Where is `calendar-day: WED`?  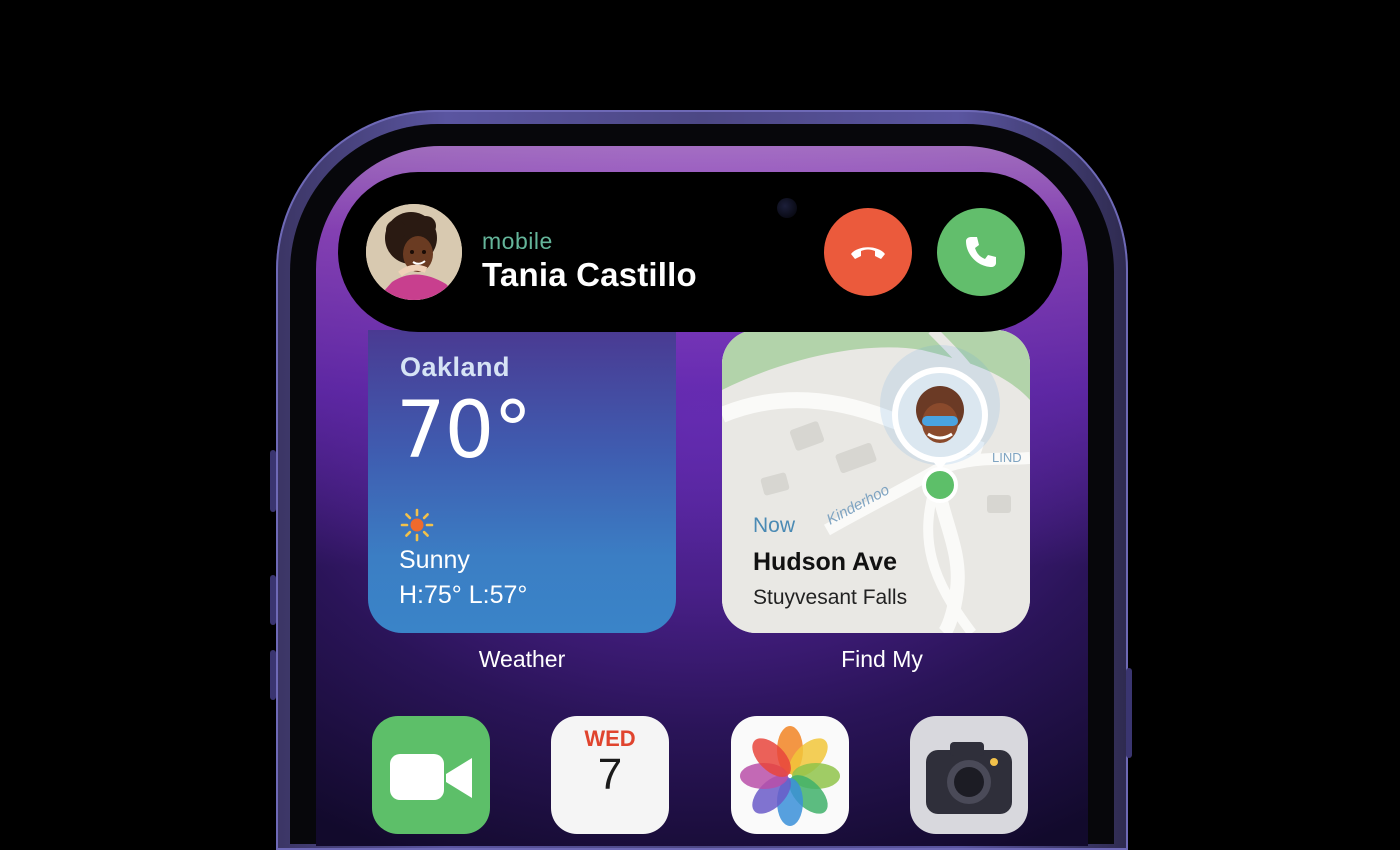
calendar-day: WED is located at coordinates (610, 738).